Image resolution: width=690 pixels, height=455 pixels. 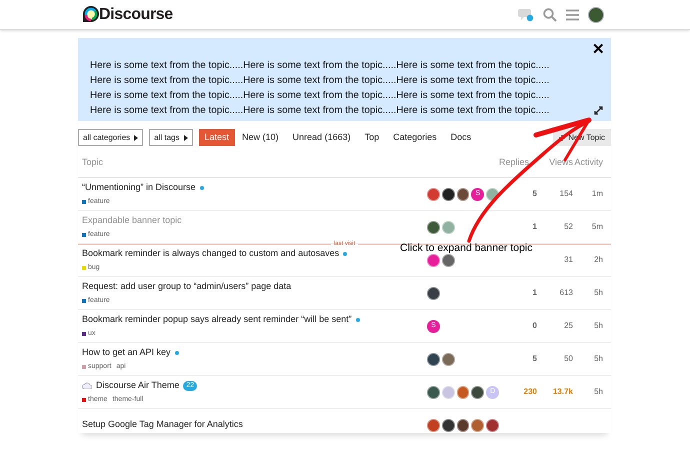 I want to click on topic-title: Request: add user group to “admin/users” page data, so click(x=187, y=287).